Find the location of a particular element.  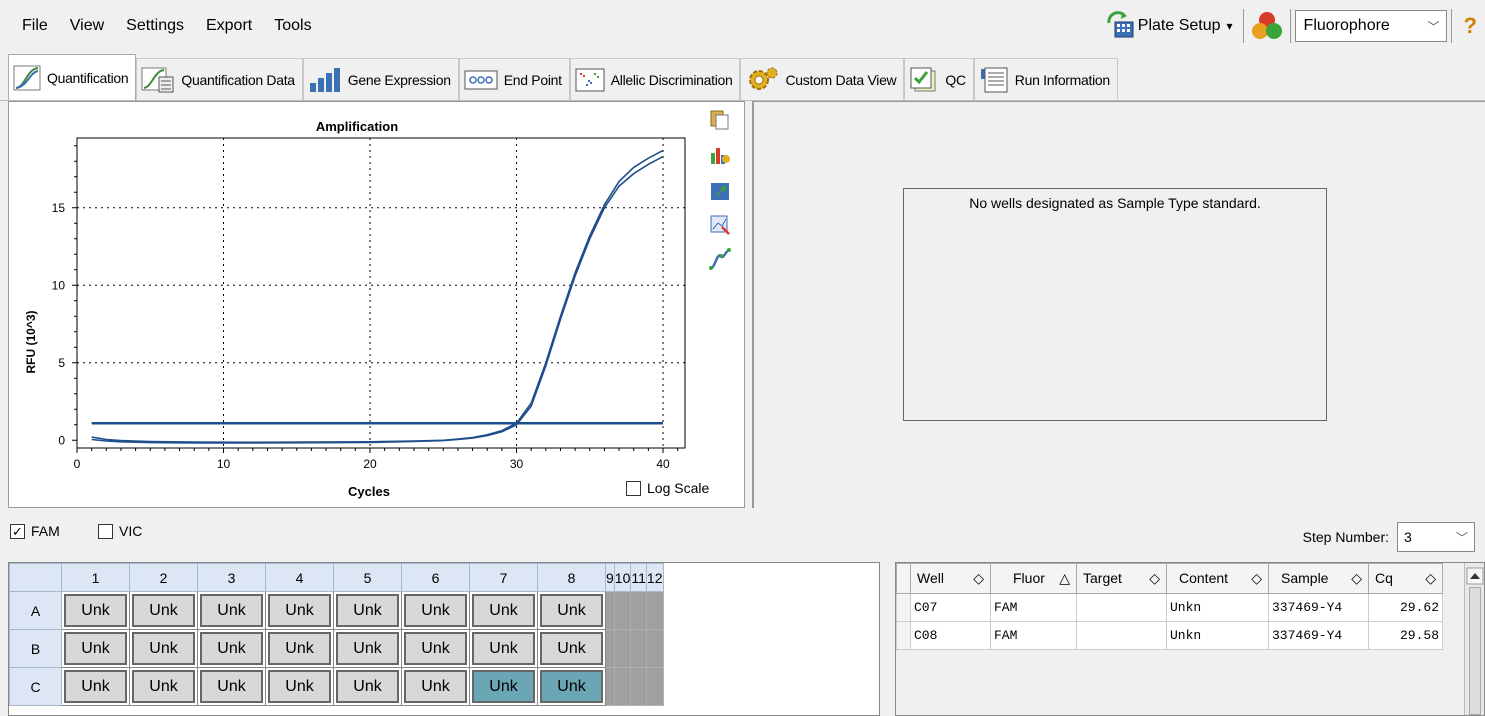

column-header-sample: Sample ◇ is located at coordinates (1318, 578).